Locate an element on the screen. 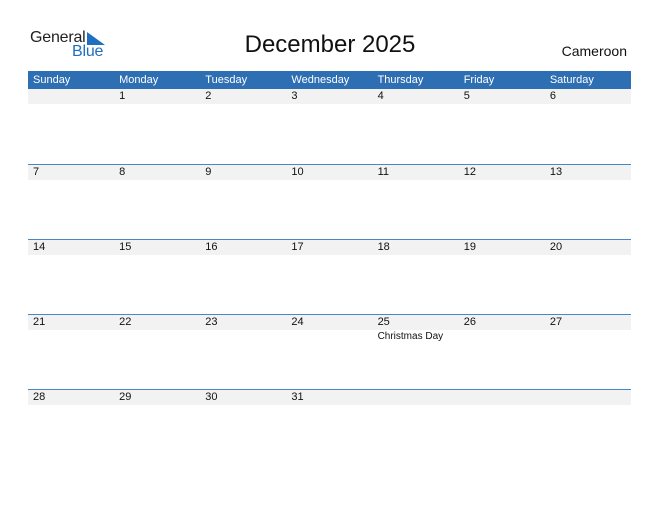 The height and width of the screenshot is (510, 660). week-row: 1 2 3 4 5 6 is located at coordinates (329, 126).